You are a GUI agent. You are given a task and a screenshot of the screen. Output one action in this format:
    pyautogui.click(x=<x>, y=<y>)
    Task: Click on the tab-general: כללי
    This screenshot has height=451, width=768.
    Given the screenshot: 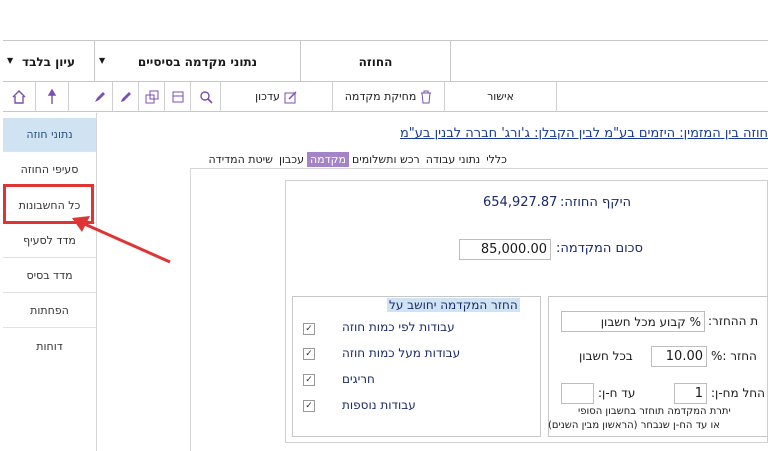 What is the action you would take?
    pyautogui.click(x=496, y=159)
    